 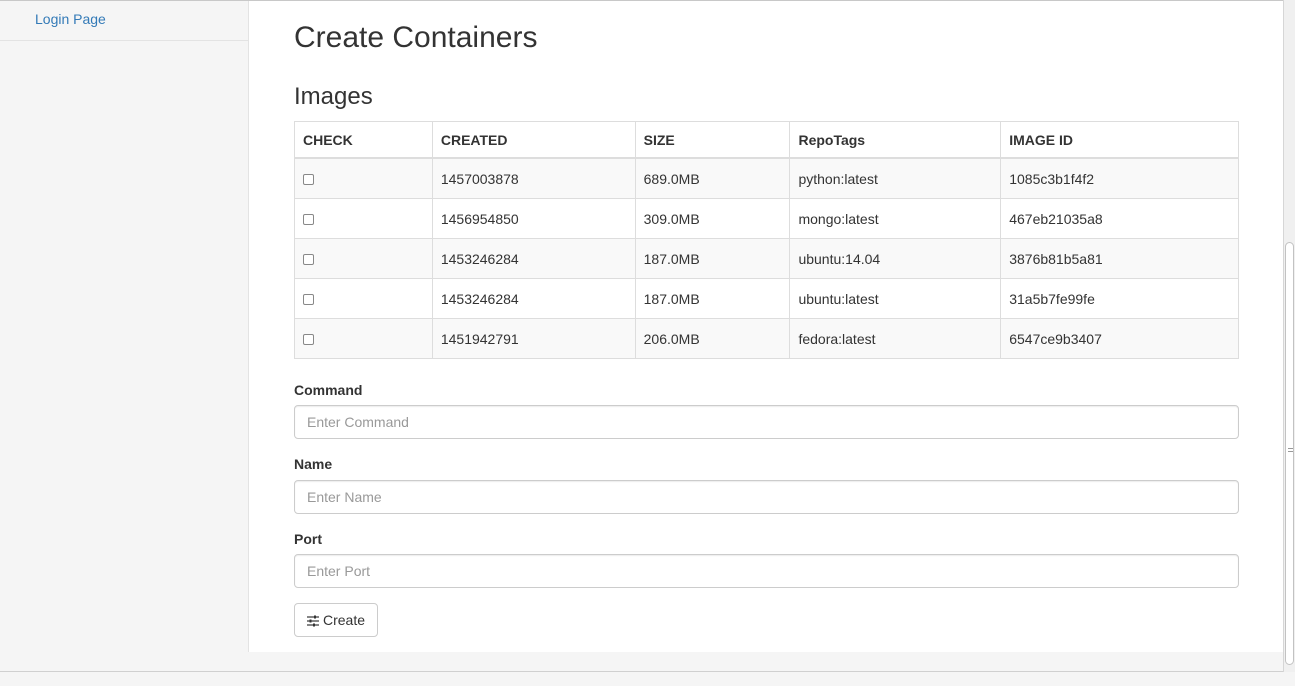 I want to click on created-cell: 1456954850, so click(x=533, y=218).